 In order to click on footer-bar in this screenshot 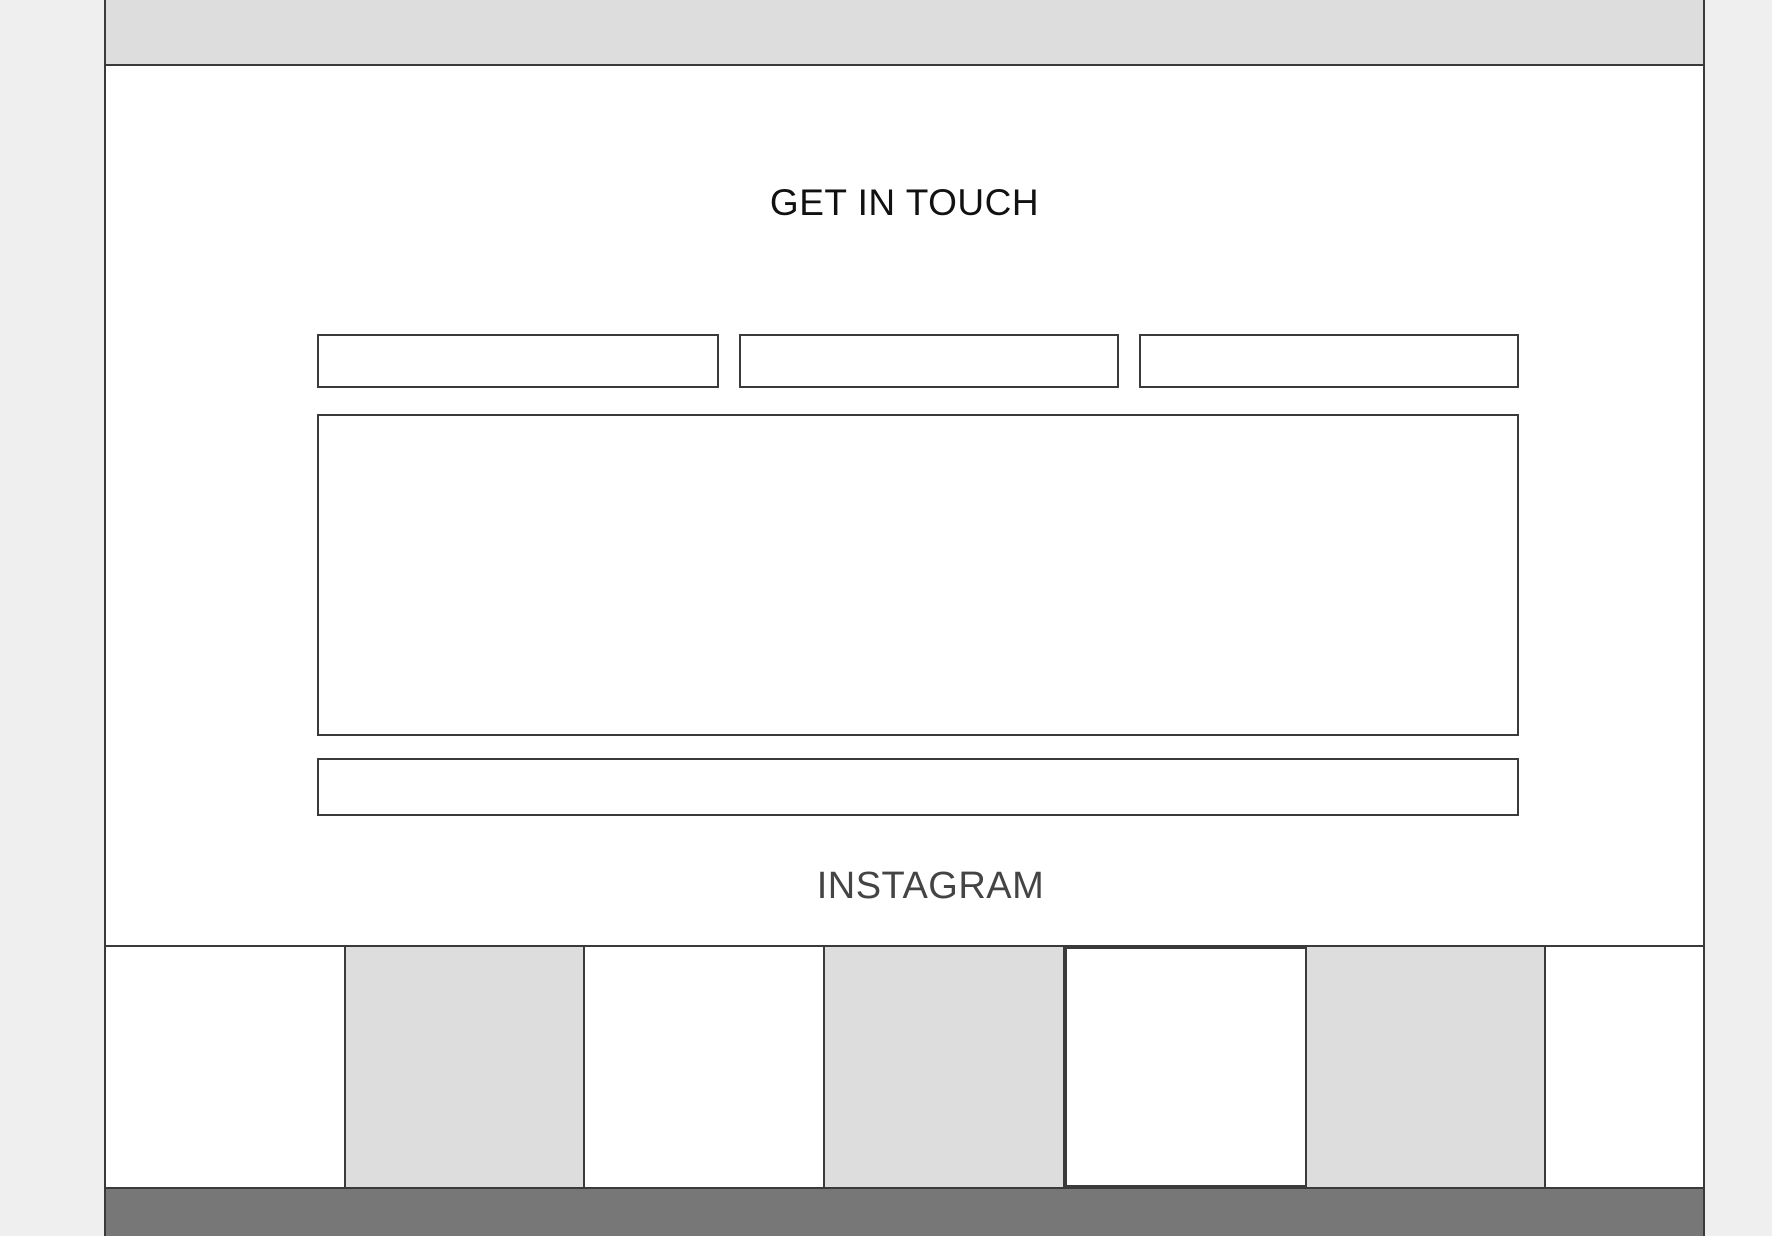, I will do `click(904, 1211)`.